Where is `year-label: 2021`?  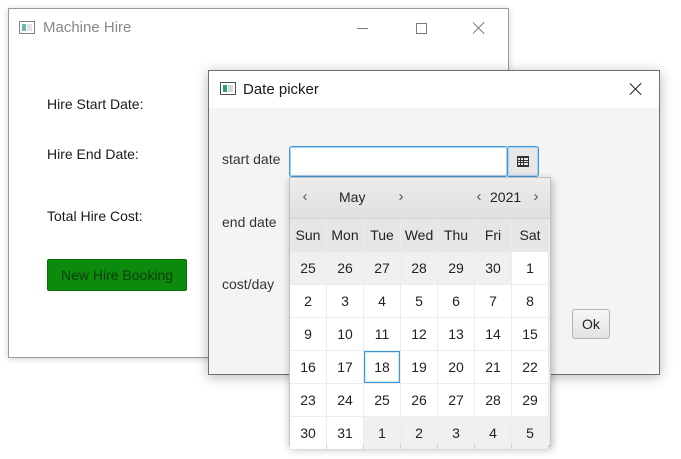 year-label: 2021 is located at coordinates (505, 197).